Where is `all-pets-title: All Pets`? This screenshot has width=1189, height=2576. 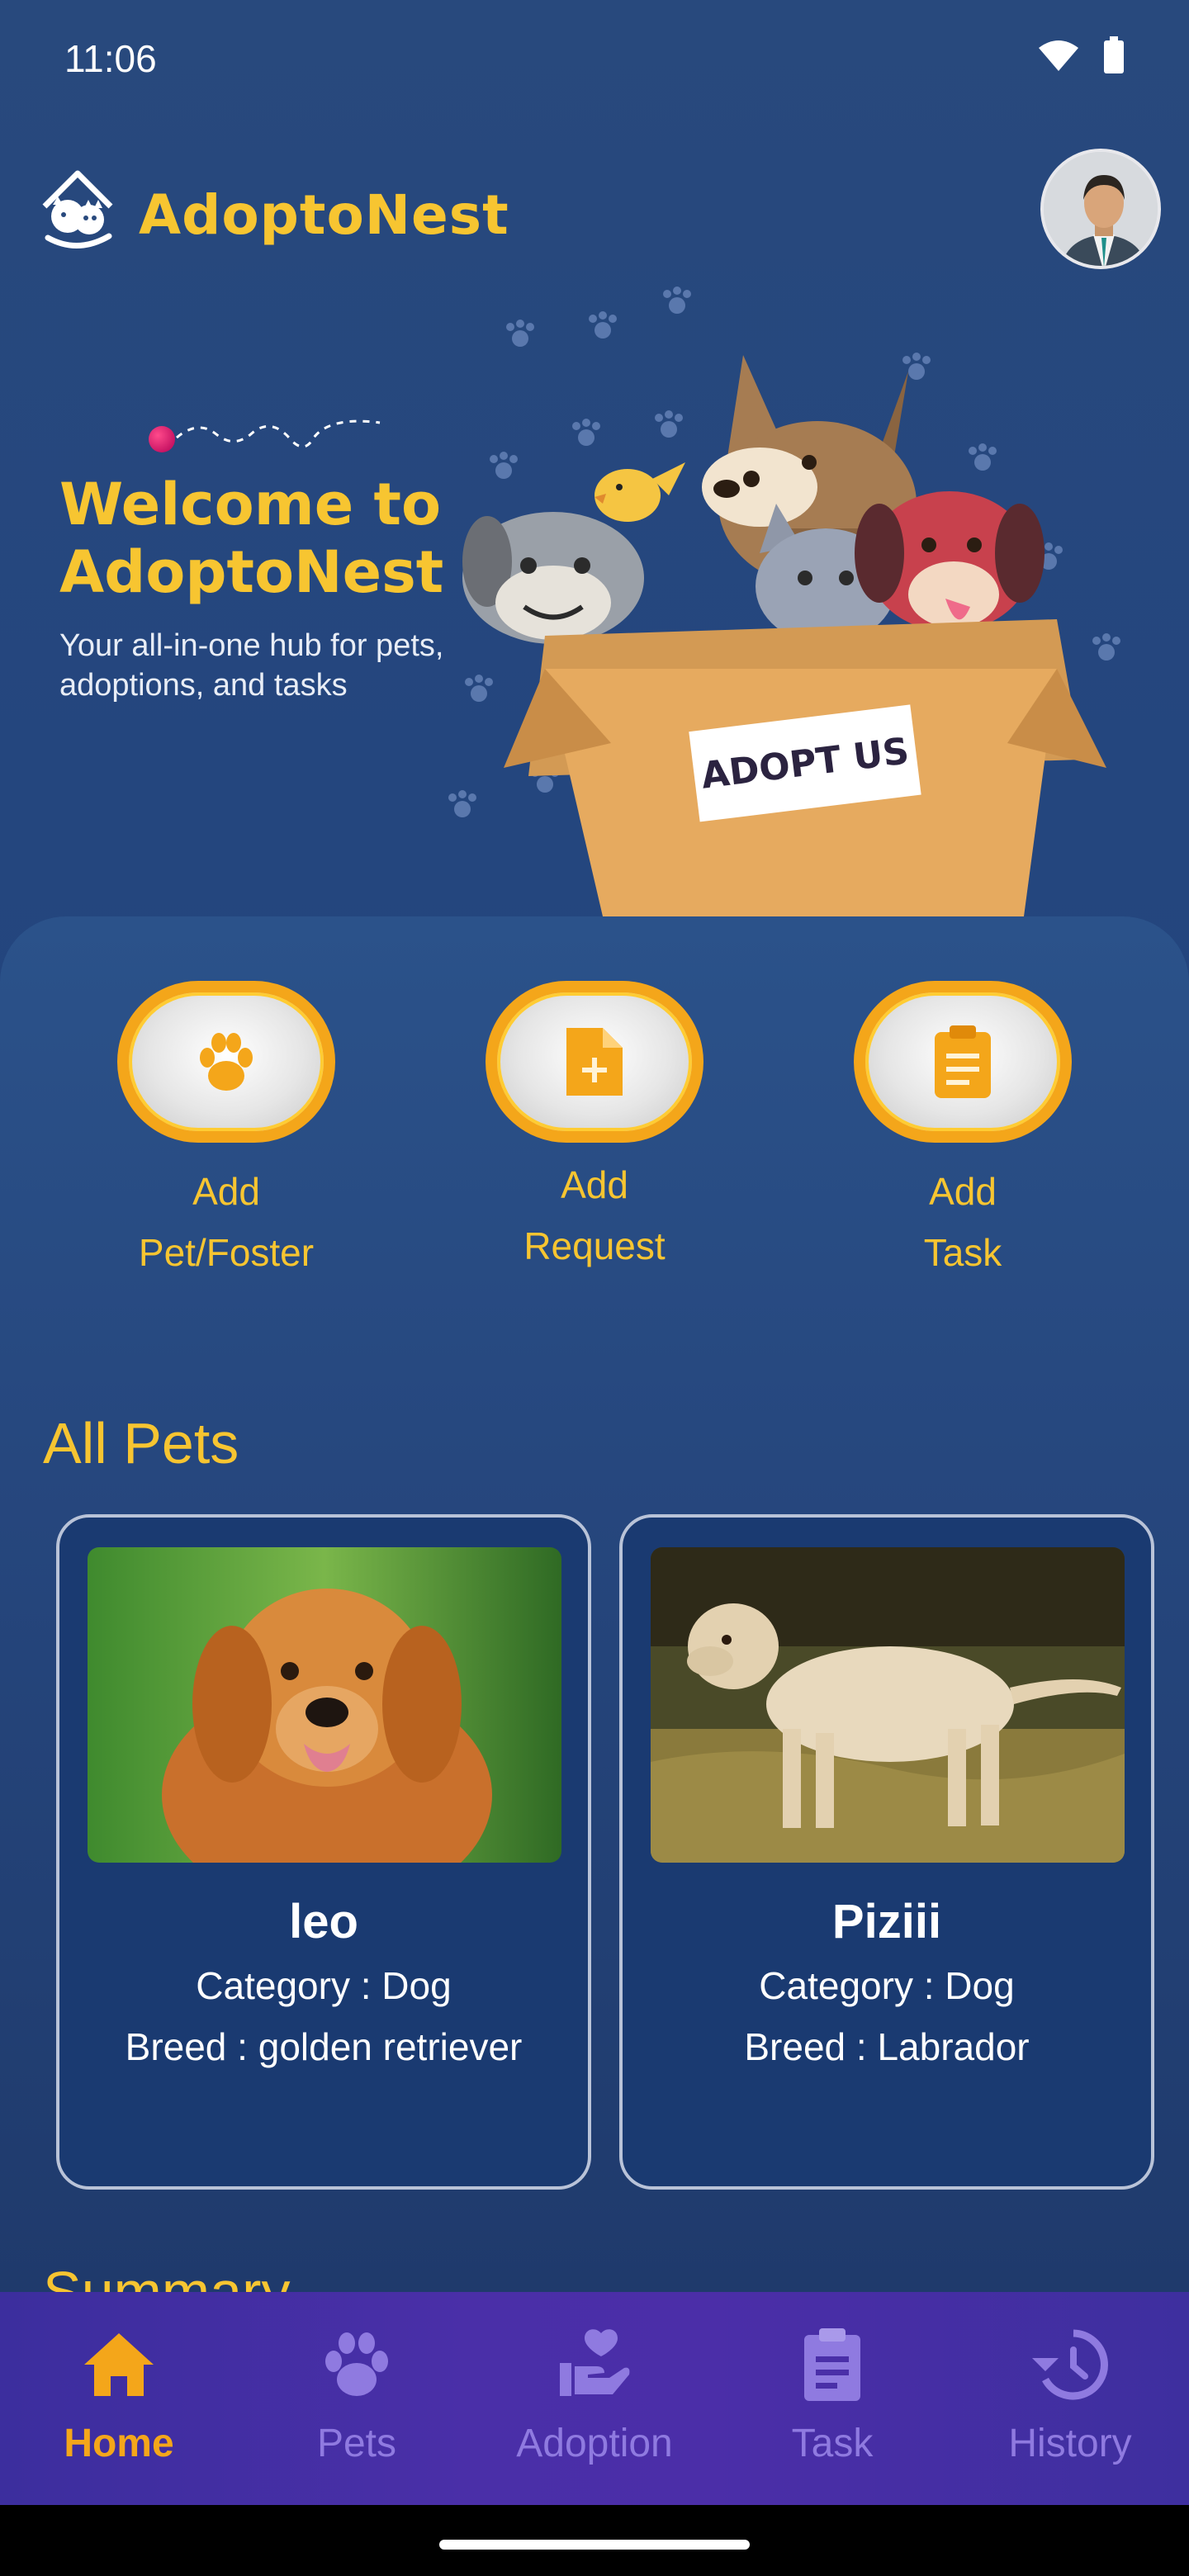 all-pets-title: All Pets is located at coordinates (141, 1443).